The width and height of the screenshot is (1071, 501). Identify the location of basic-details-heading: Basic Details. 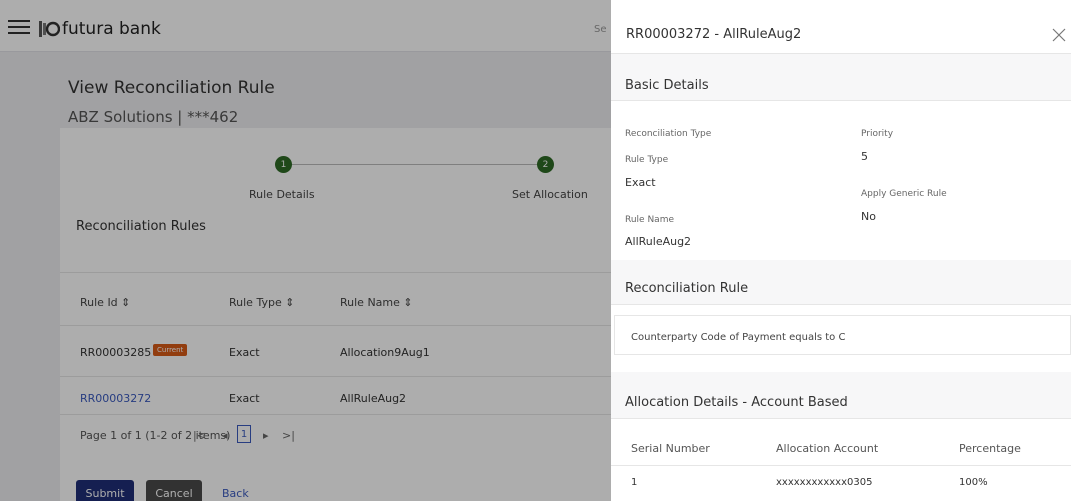
(667, 85).